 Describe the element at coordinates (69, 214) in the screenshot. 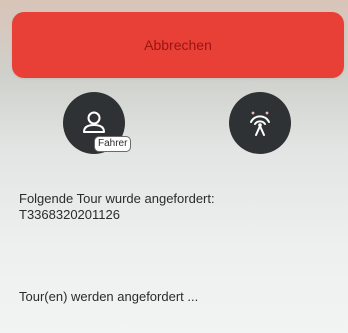

I see `tour-id-text: T3368320201126` at that location.